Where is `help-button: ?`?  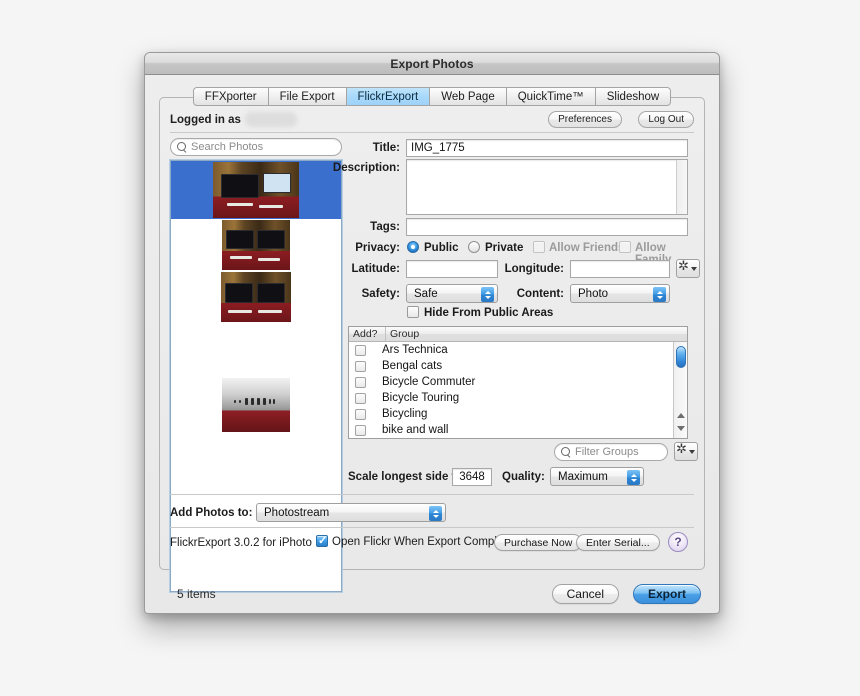 help-button: ? is located at coordinates (678, 542).